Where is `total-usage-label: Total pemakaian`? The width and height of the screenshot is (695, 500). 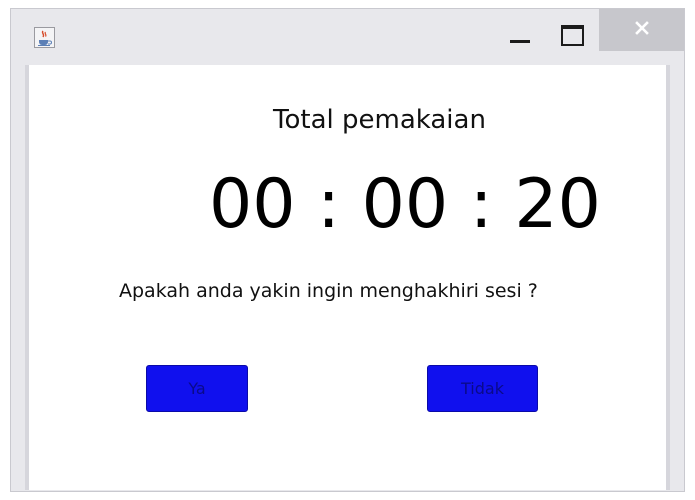
total-usage-label: Total pemakaian is located at coordinates (379, 120).